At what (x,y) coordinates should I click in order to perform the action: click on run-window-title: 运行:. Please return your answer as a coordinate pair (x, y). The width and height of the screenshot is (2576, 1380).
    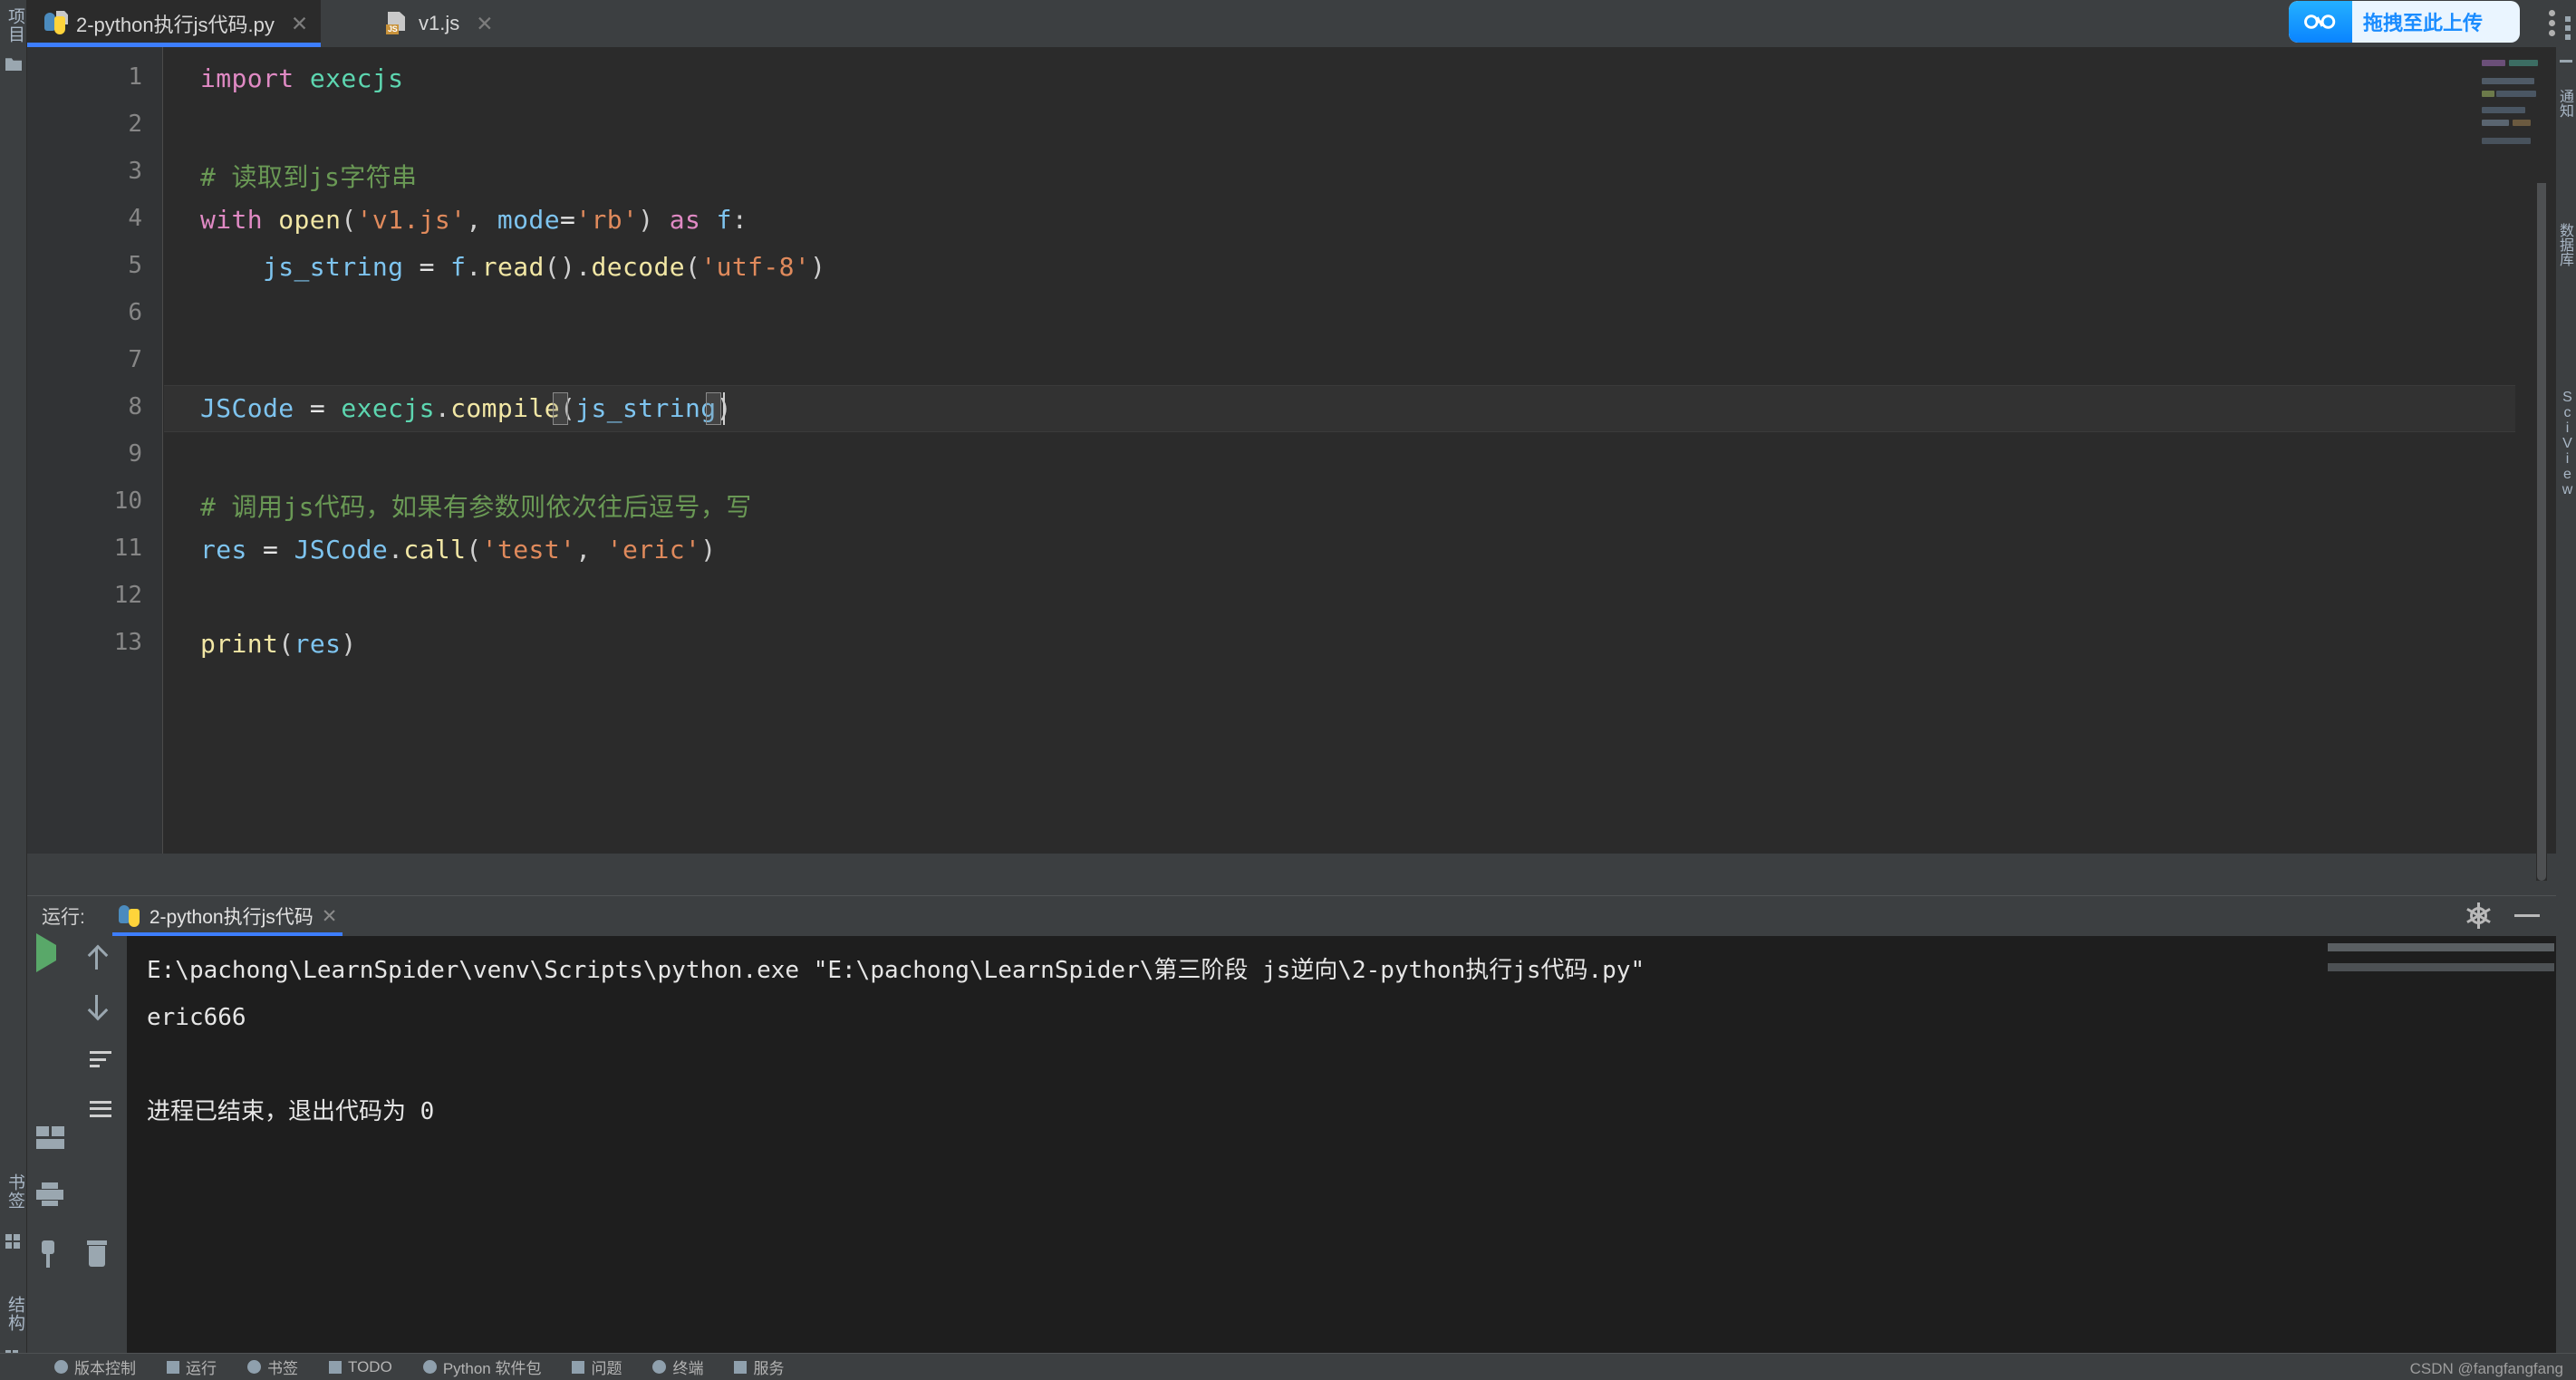
    Looking at the image, I should click on (63, 918).